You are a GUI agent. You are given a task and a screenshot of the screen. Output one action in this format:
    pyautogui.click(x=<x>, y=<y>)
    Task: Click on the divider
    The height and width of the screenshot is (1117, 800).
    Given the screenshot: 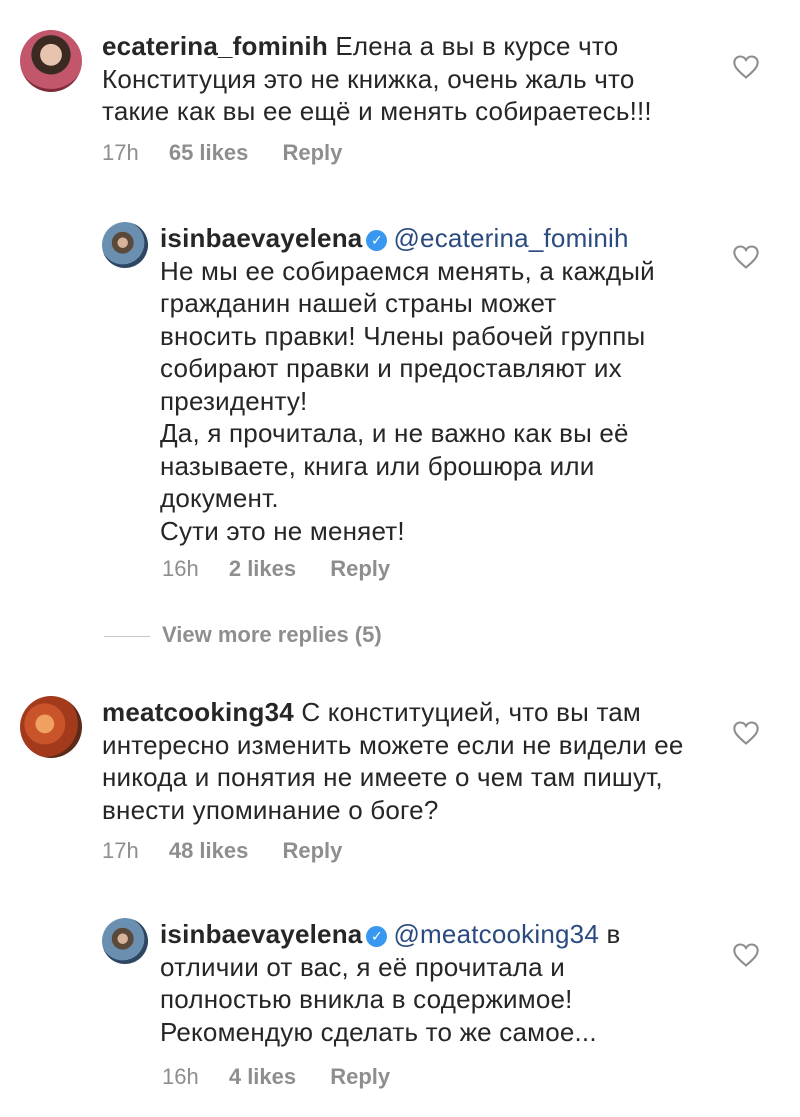 What is the action you would take?
    pyautogui.click(x=127, y=636)
    